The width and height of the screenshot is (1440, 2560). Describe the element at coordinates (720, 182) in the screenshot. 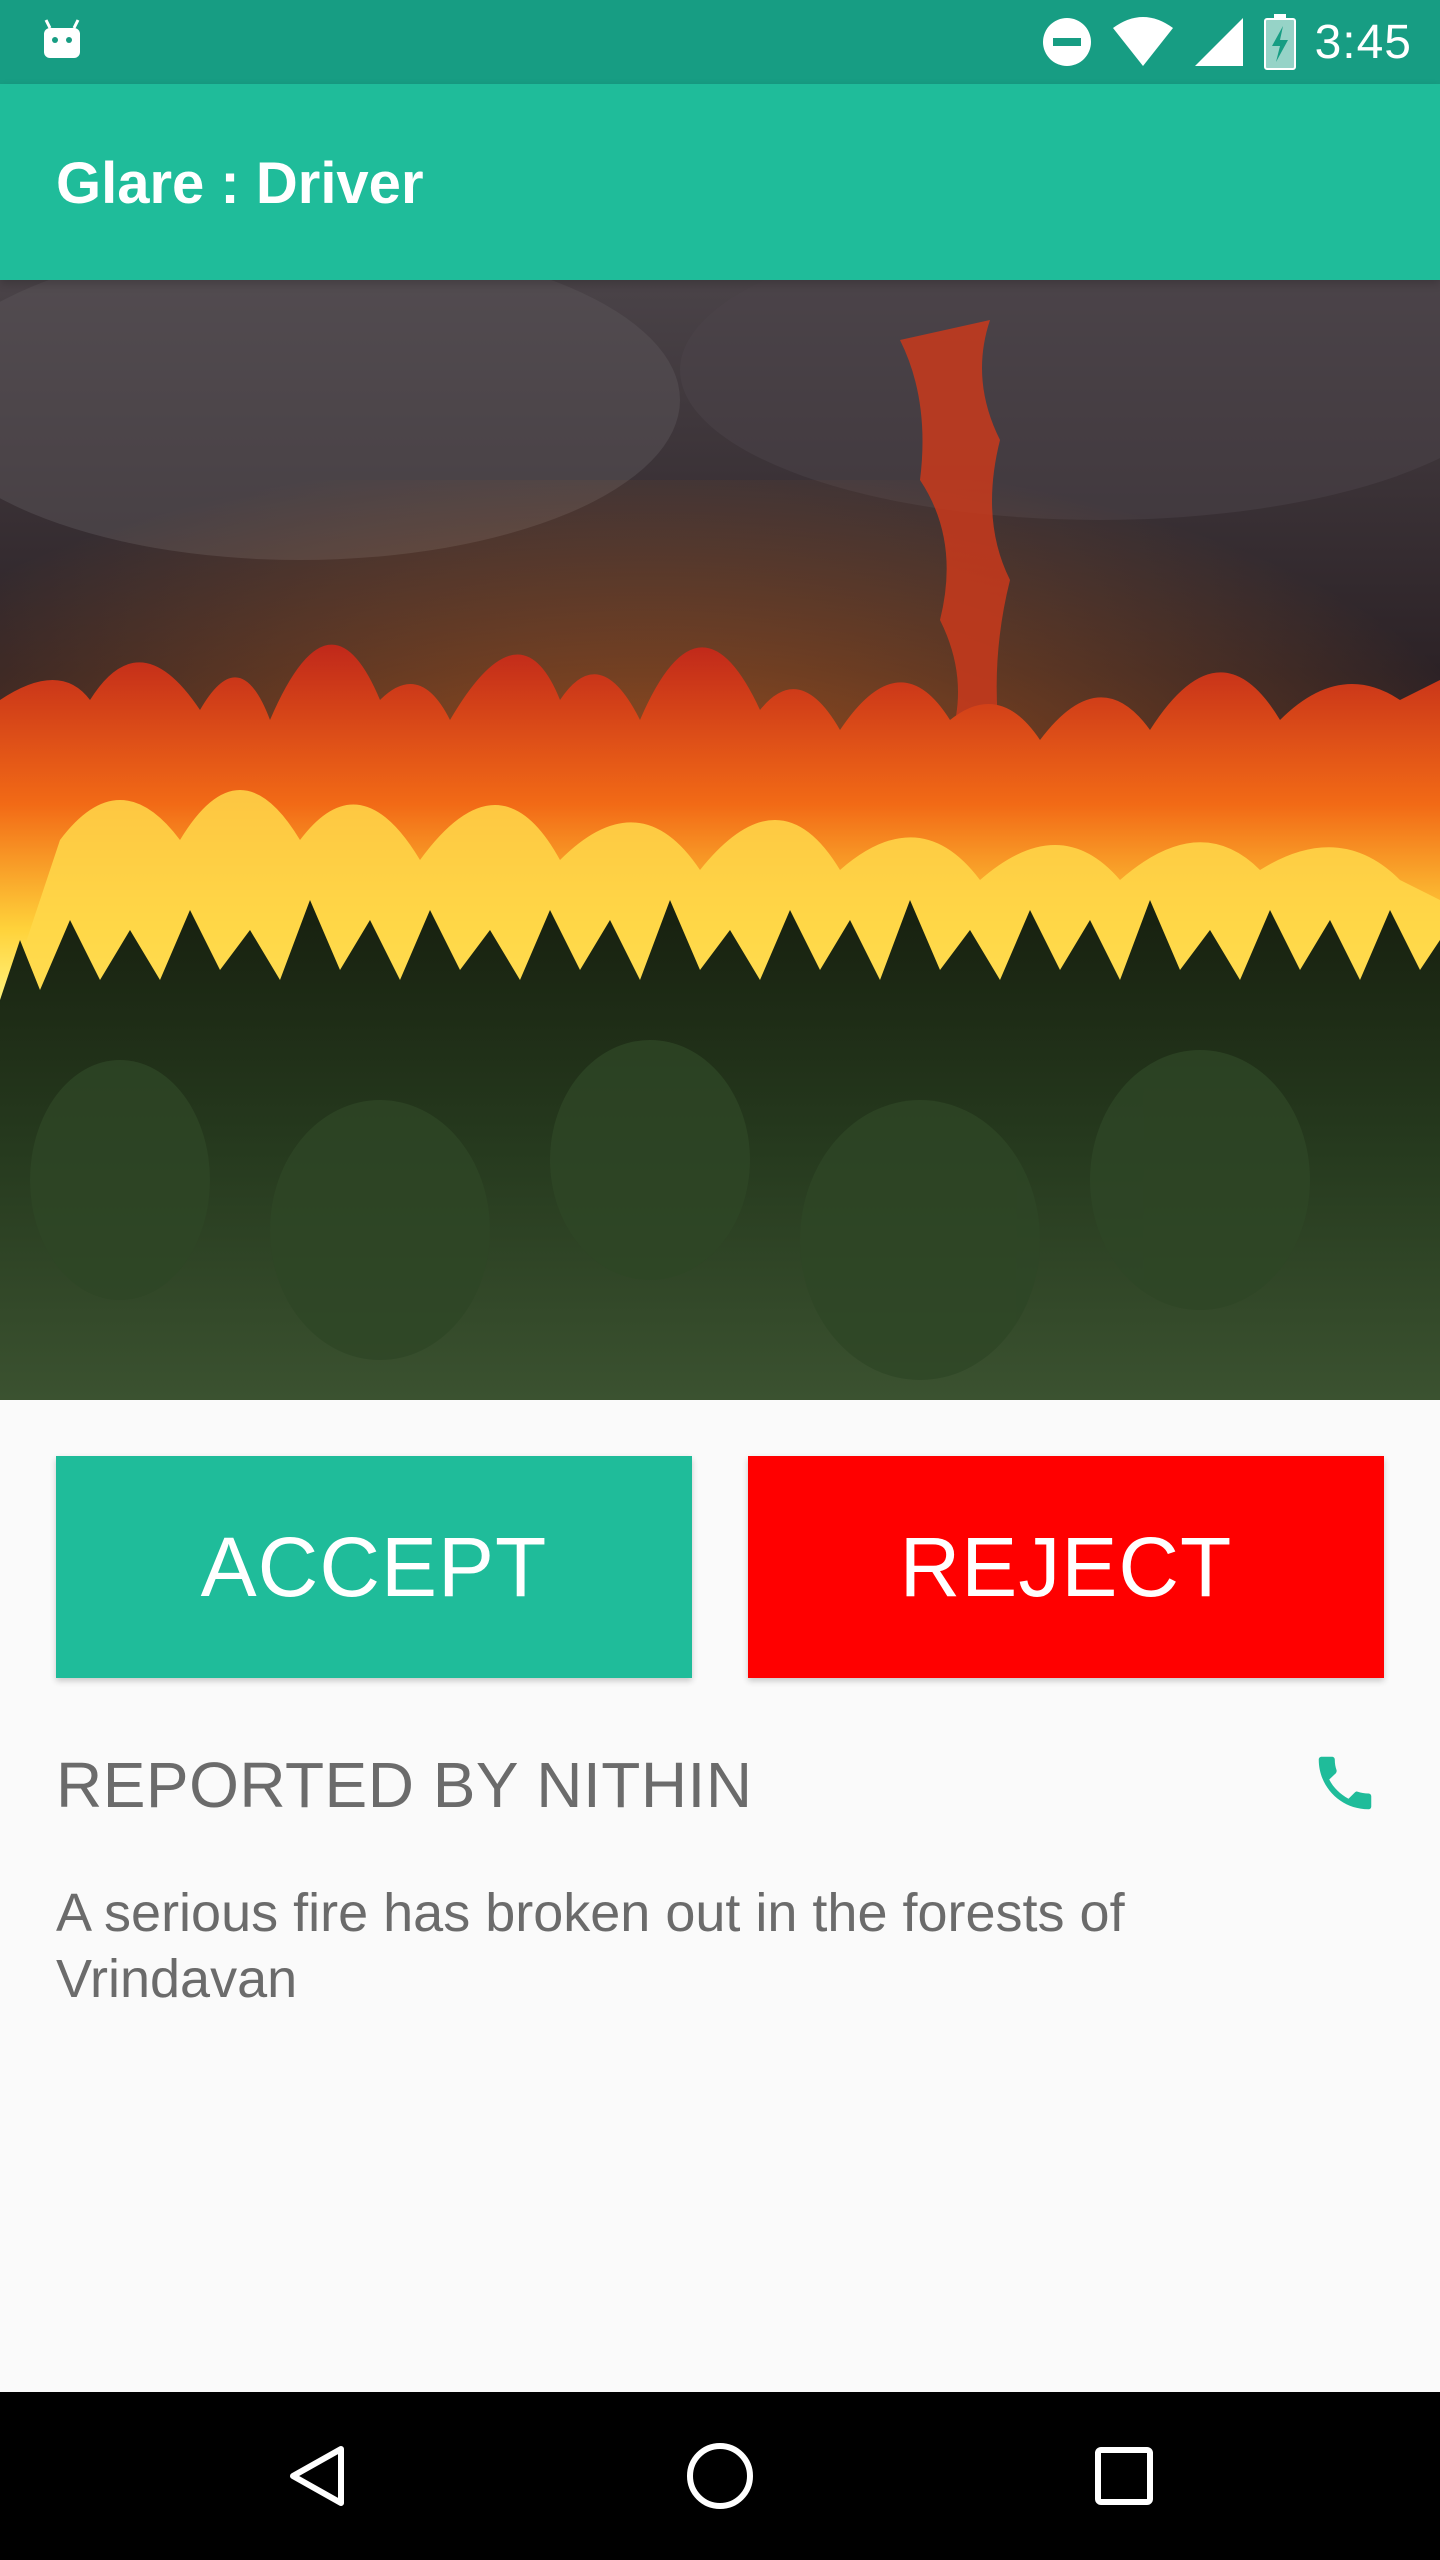

I see `app-bar: Glare : Driver` at that location.